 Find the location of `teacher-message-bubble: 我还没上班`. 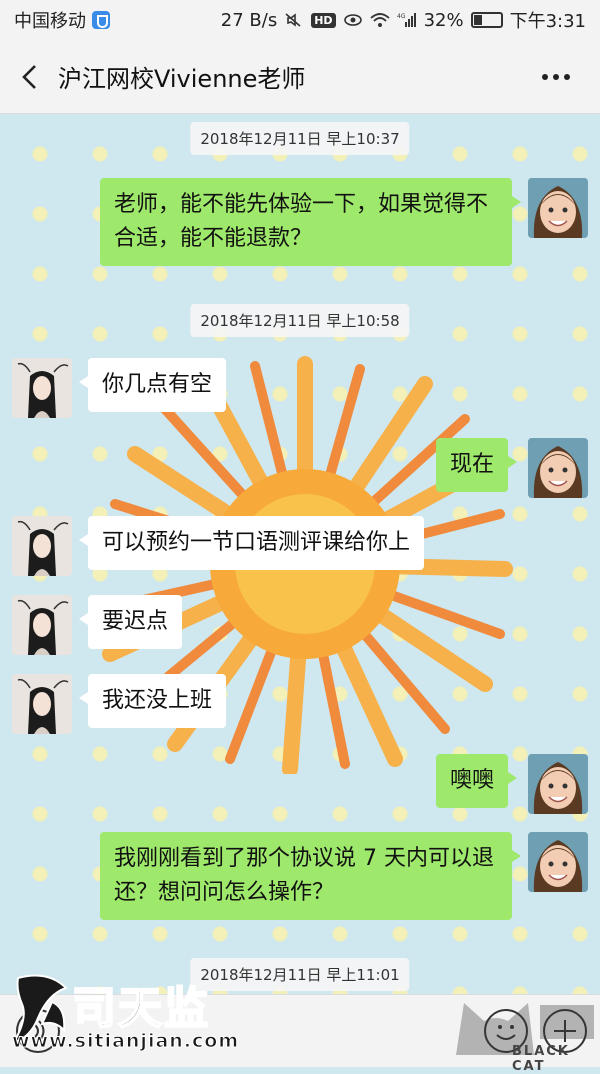

teacher-message-bubble: 我还没上班 is located at coordinates (152, 701).